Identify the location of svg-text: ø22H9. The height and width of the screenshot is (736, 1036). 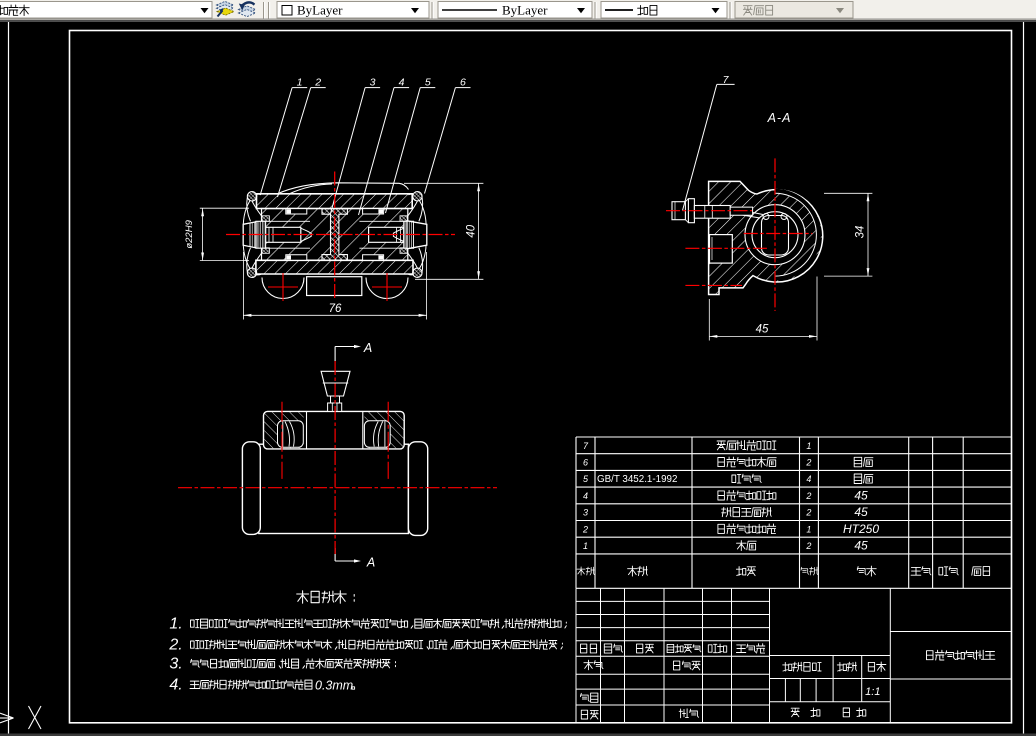
(189, 233).